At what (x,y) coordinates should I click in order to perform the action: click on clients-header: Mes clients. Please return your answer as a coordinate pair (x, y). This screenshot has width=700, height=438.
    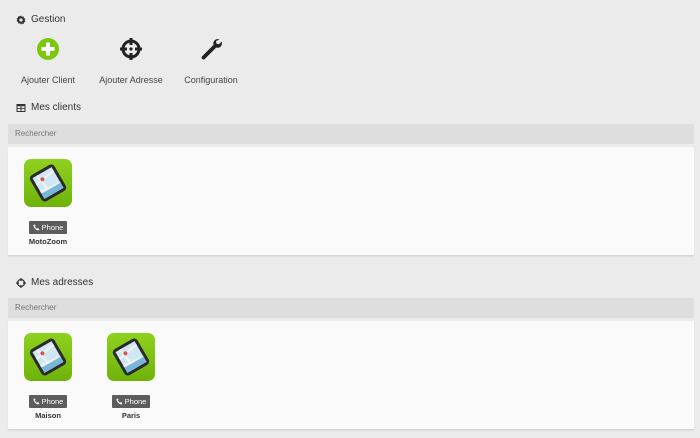
    Looking at the image, I should click on (48, 107).